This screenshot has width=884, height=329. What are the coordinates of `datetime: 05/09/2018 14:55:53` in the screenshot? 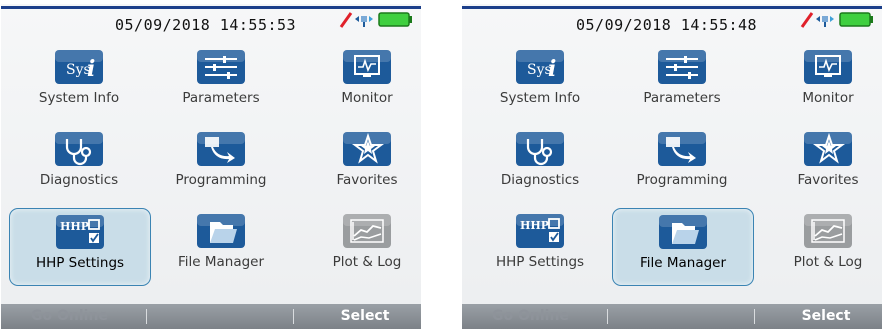 It's located at (206, 25).